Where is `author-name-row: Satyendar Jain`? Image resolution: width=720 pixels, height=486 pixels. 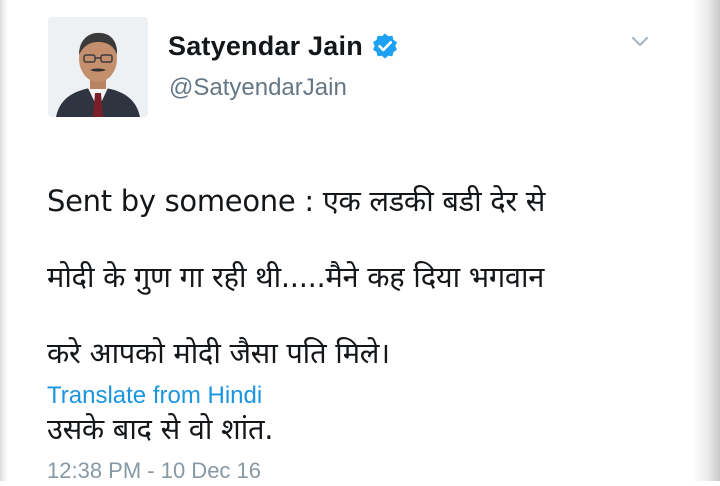
author-name-row: Satyendar Jain is located at coordinates (283, 46).